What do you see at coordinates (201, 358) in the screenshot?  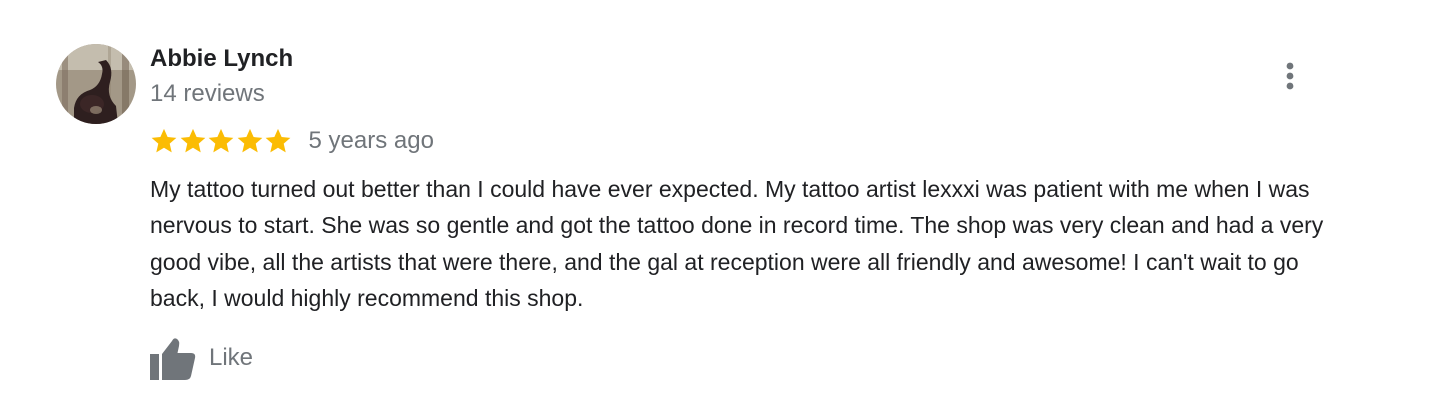 I see `like-button: Like` at bounding box center [201, 358].